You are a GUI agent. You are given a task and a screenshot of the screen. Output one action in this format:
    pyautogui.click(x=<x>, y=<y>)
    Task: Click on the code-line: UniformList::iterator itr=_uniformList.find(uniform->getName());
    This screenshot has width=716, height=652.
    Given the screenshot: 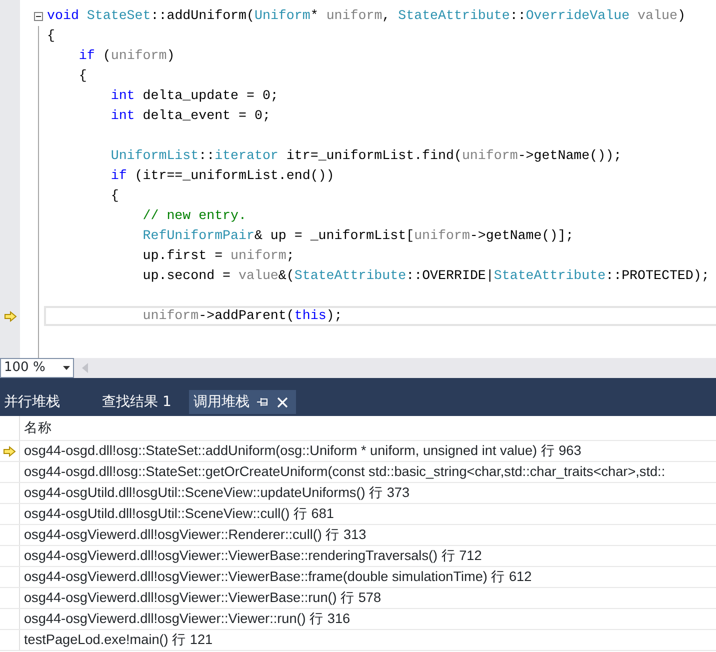 What is the action you would take?
    pyautogui.click(x=366, y=156)
    